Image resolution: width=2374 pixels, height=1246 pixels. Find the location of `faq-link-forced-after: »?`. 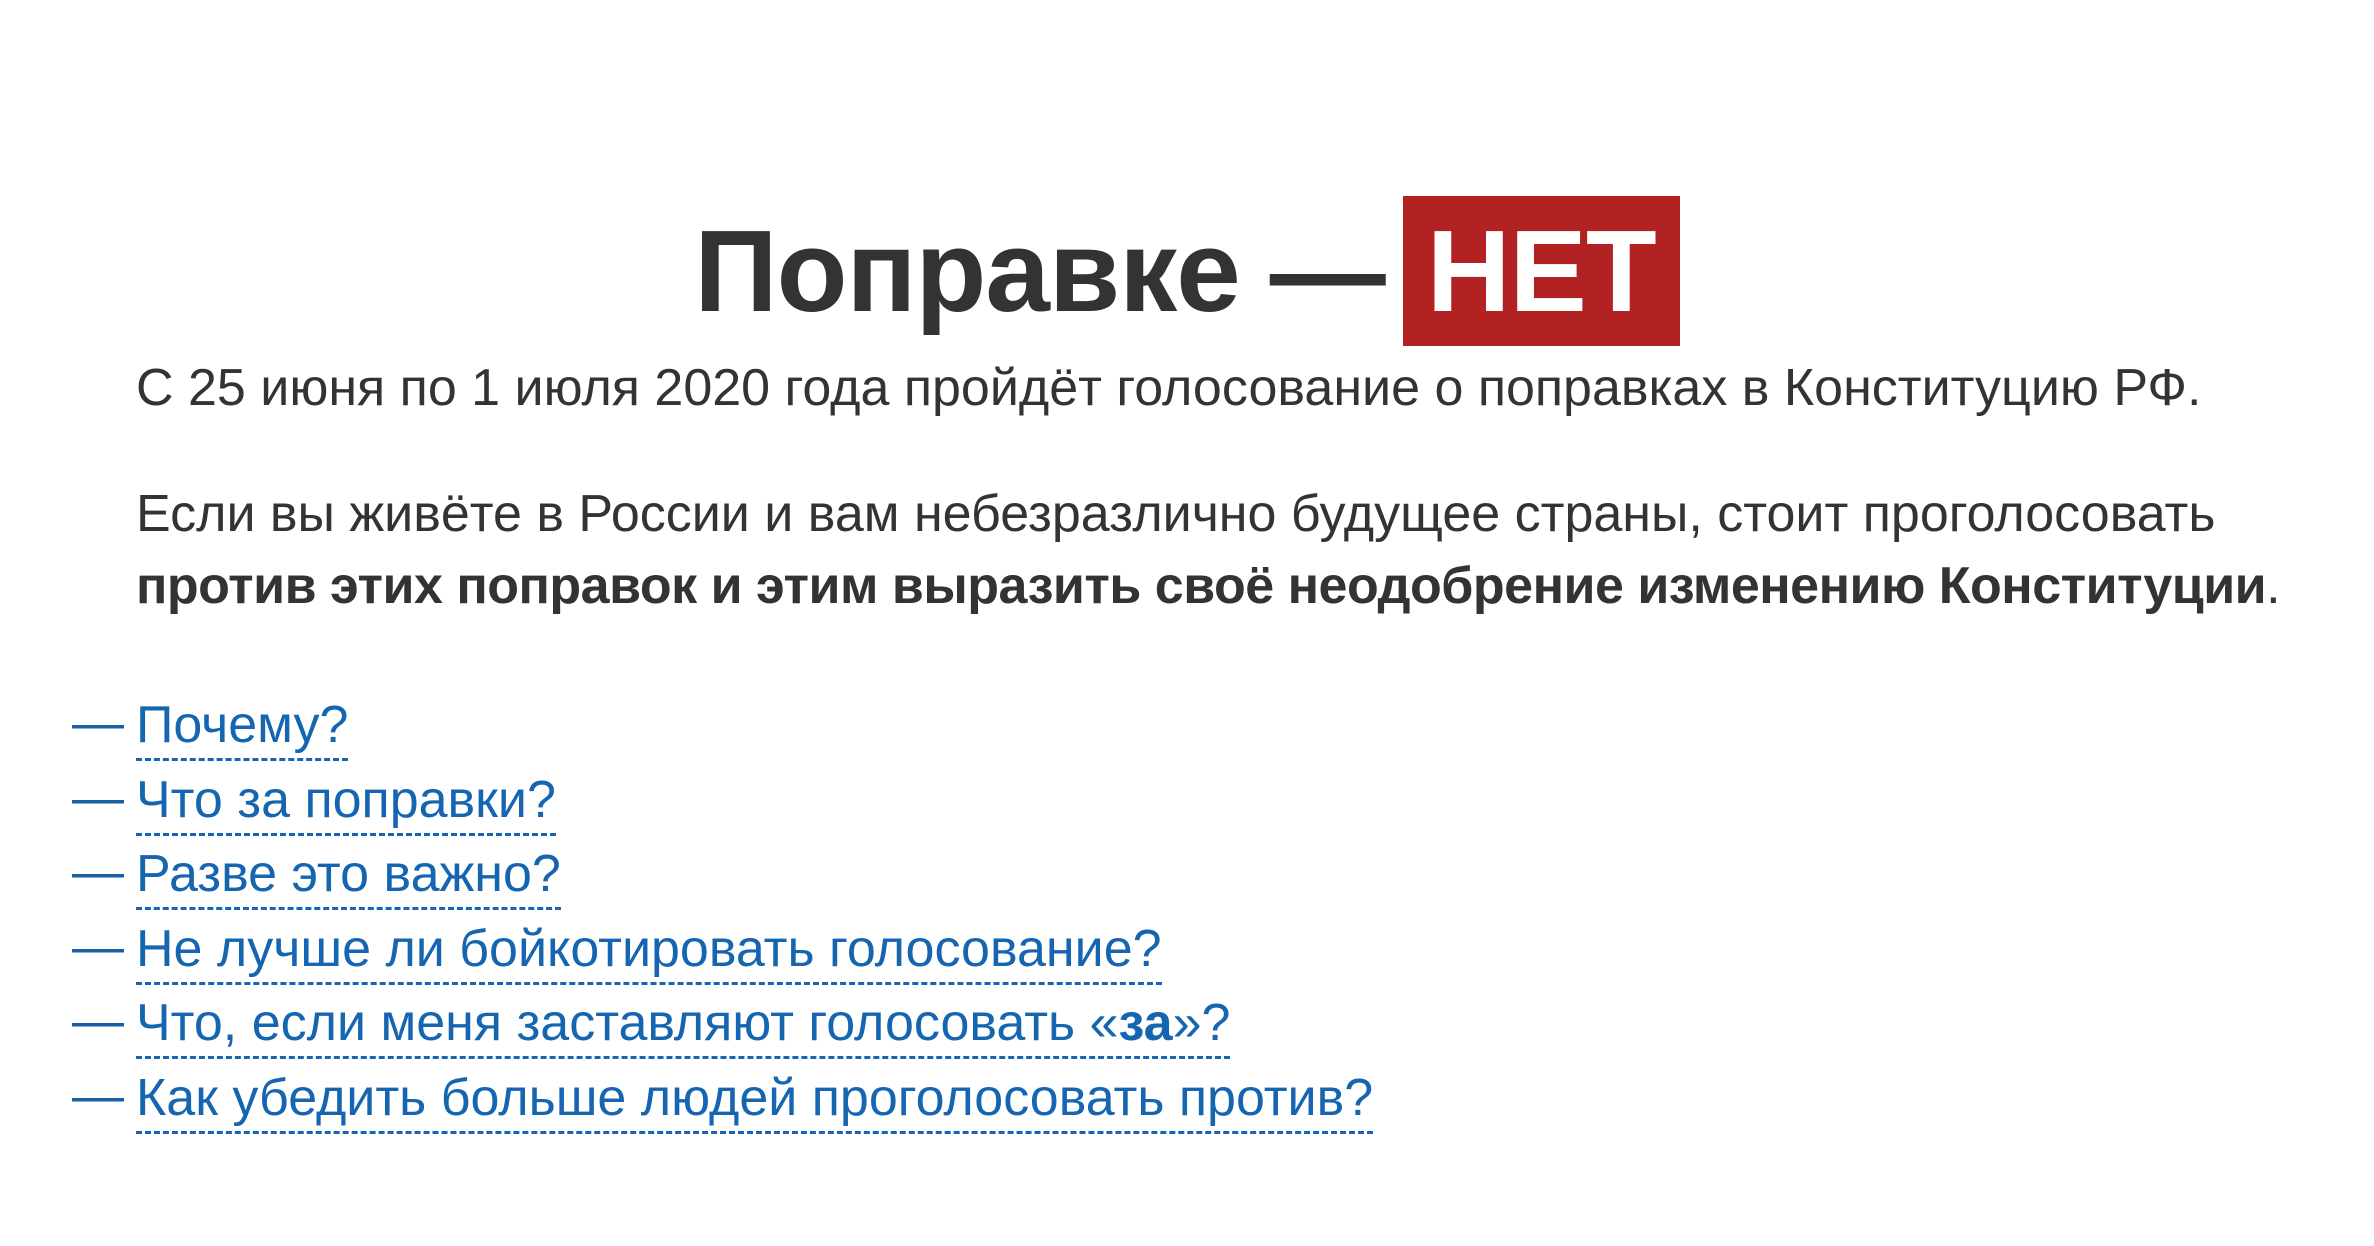

faq-link-forced-after: »? is located at coordinates (1201, 1023).